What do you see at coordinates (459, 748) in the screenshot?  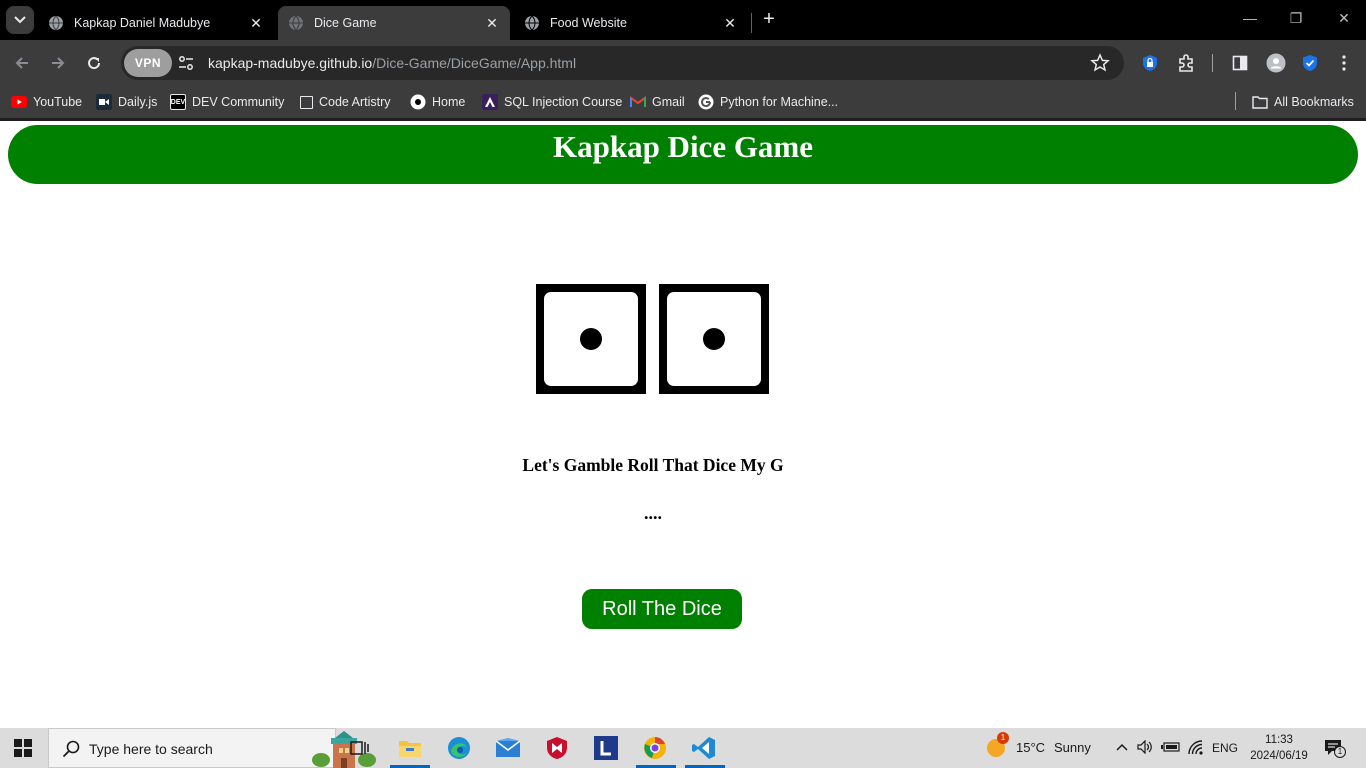 I see `edge-browser-icon` at bounding box center [459, 748].